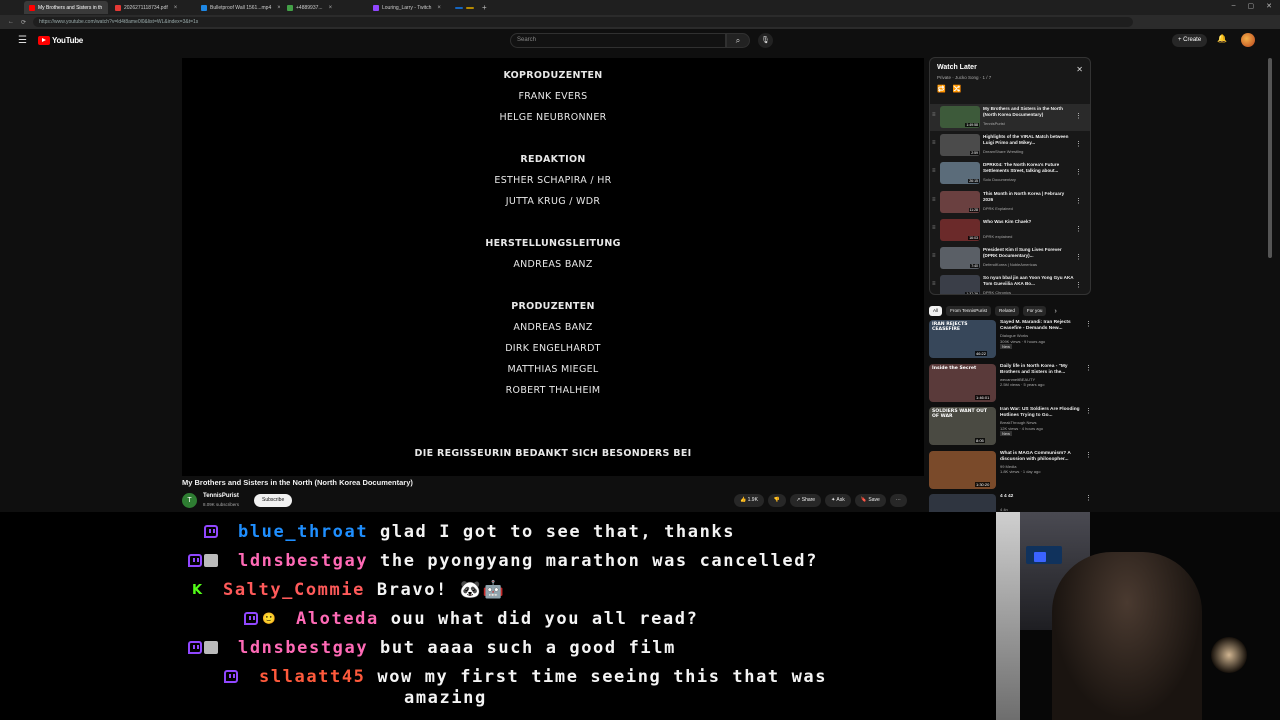  Describe the element at coordinates (898, 500) in the screenshot. I see `more-actions-button: ⋯` at that location.